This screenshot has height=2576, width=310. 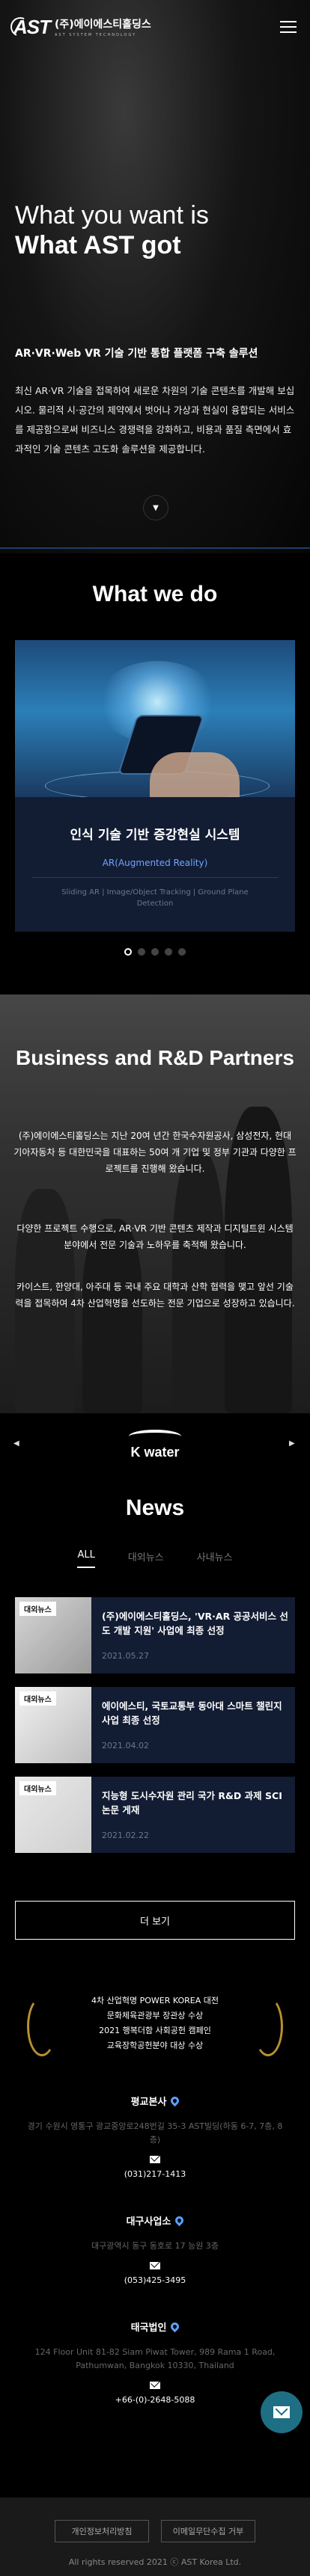 What do you see at coordinates (288, 27) in the screenshot?
I see `hamburger-menu-icon` at bounding box center [288, 27].